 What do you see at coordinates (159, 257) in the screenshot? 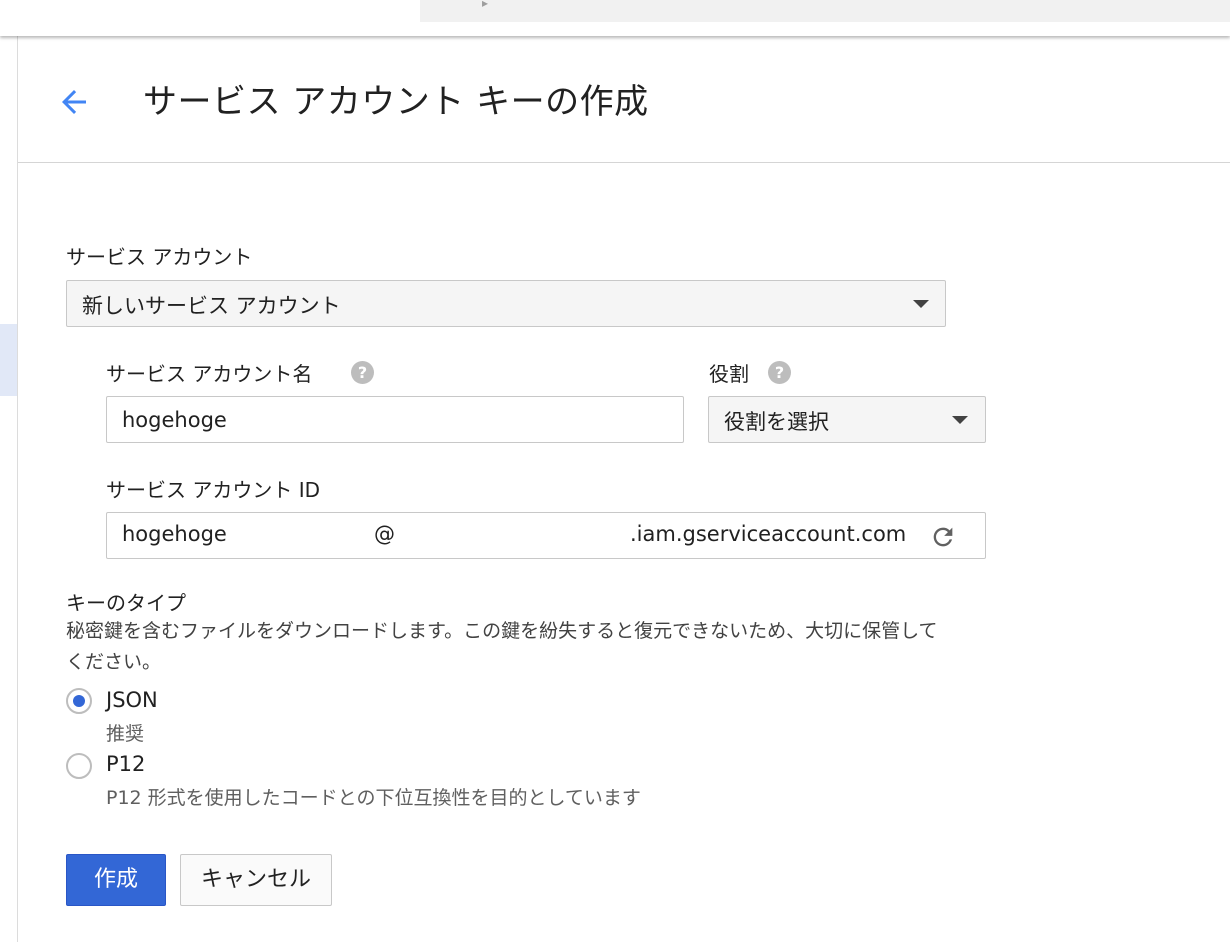
I see `service-account-label: サービス アカウント` at bounding box center [159, 257].